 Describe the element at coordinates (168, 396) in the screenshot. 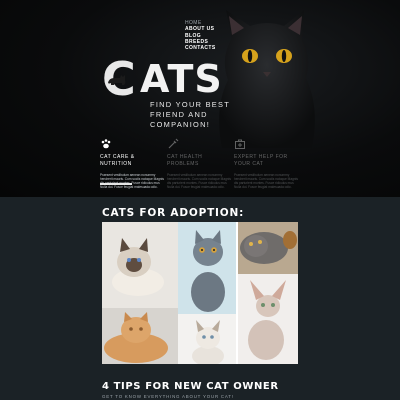

I see `tips-subtitle: GET TO KNOW EVERYTHING ABOUT YOUR CAT!` at that location.